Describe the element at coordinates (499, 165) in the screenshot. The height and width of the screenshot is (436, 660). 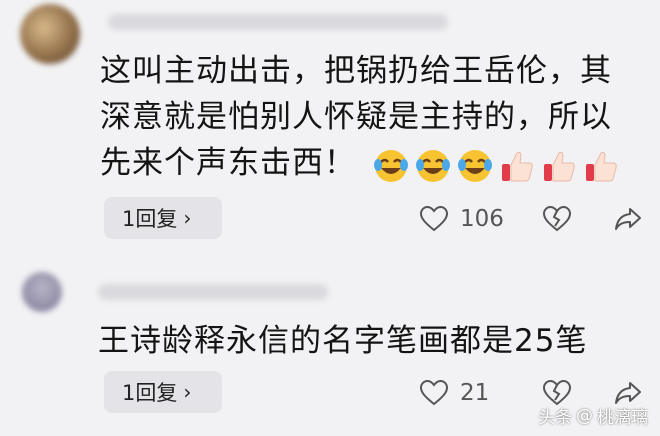
I see `emoji-group` at that location.